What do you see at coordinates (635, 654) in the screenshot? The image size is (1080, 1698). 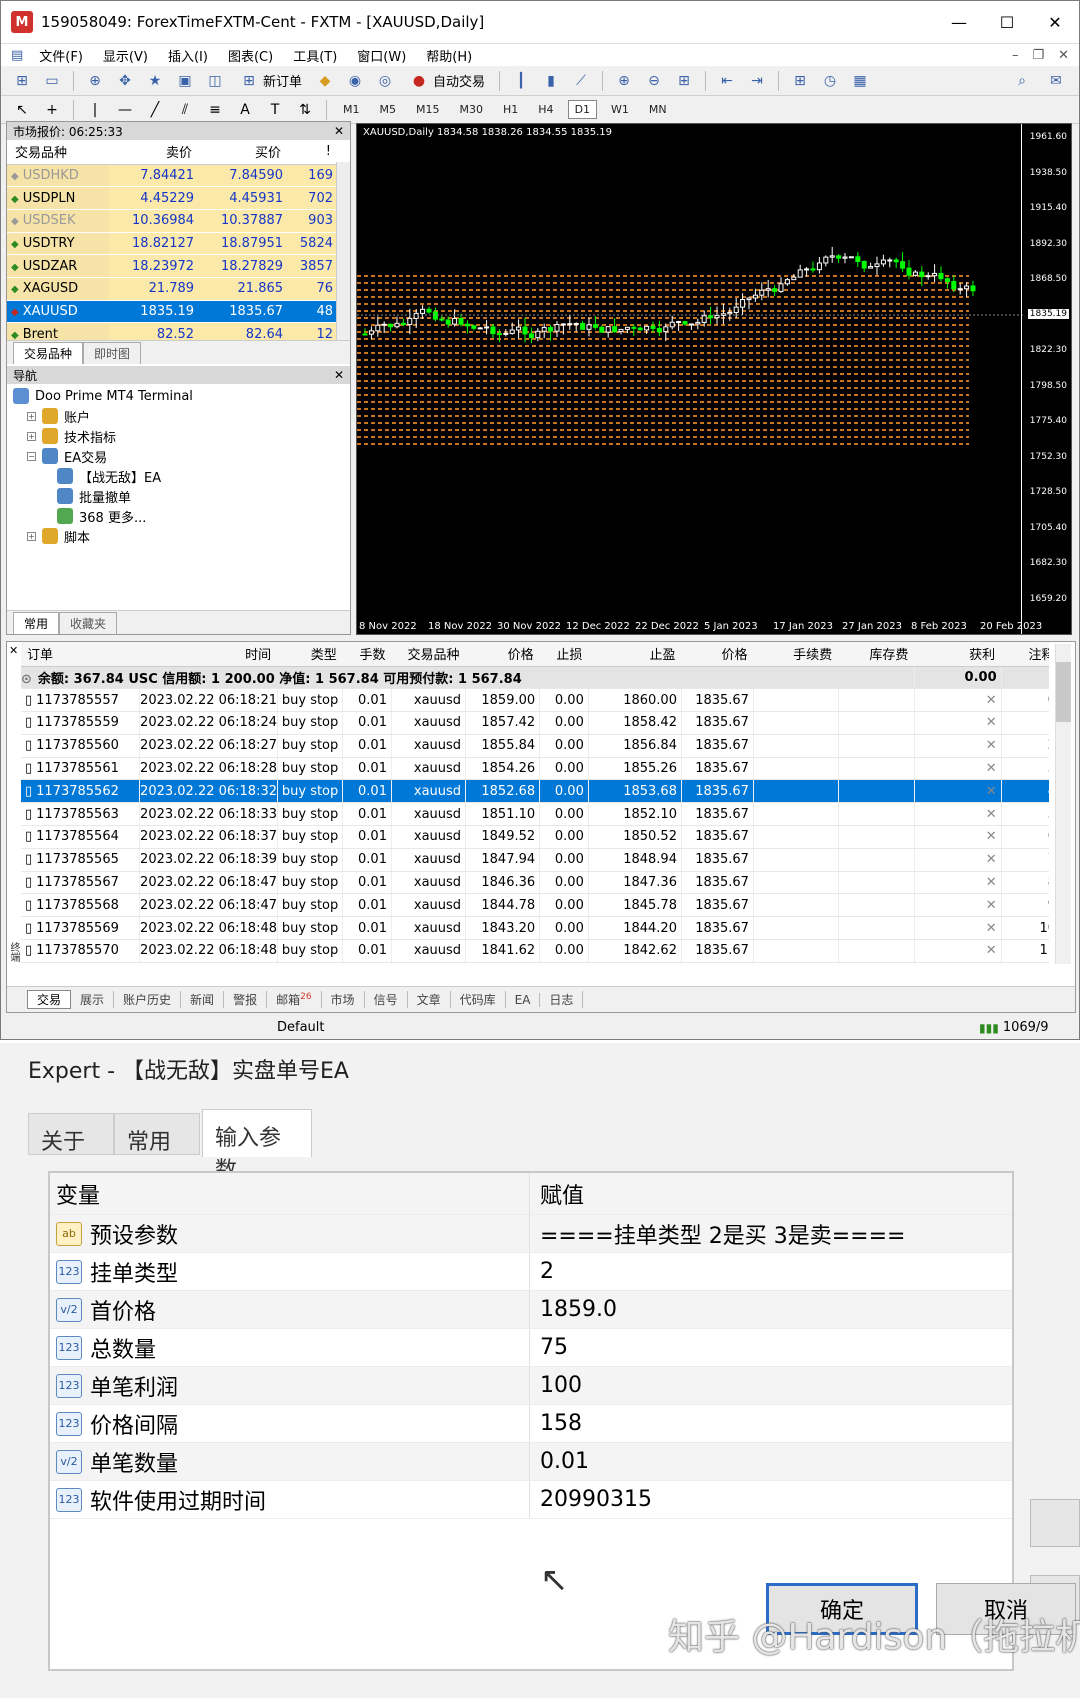 I see `column-header: 止盈` at bounding box center [635, 654].